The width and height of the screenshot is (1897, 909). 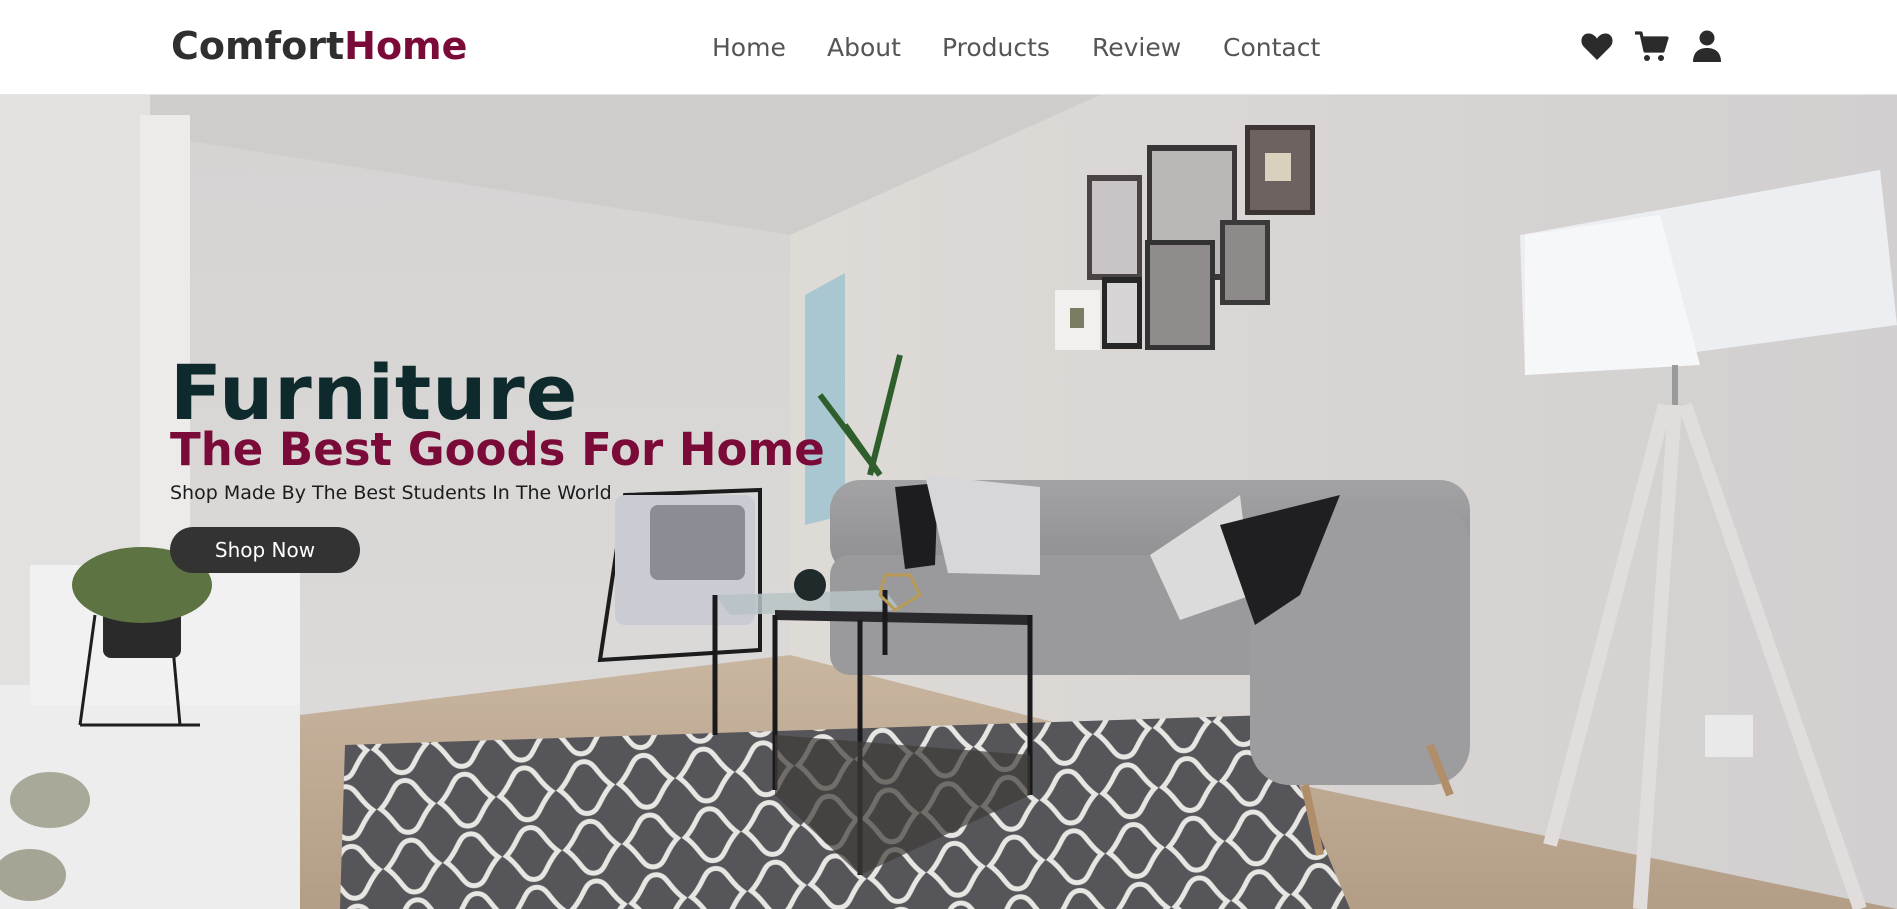 I want to click on nav-link-contact: Contact, so click(x=1271, y=48).